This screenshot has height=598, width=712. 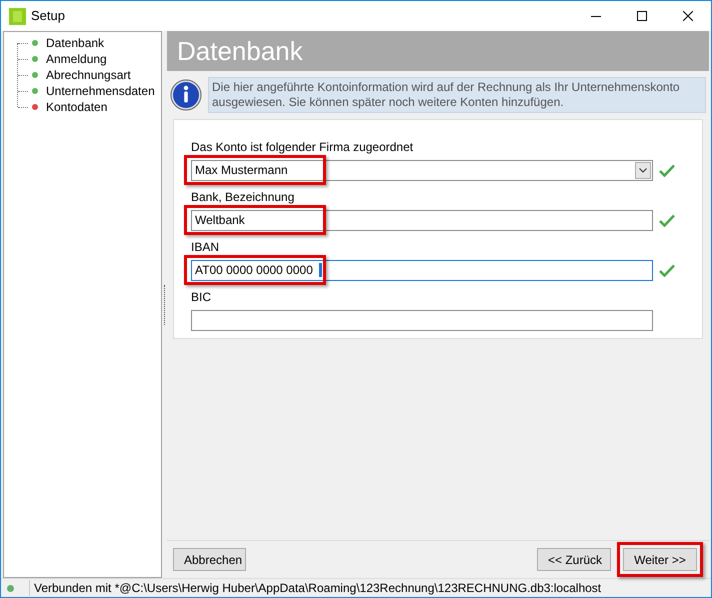 What do you see at coordinates (205, 247) in the screenshot?
I see `field-label: IBAN` at bounding box center [205, 247].